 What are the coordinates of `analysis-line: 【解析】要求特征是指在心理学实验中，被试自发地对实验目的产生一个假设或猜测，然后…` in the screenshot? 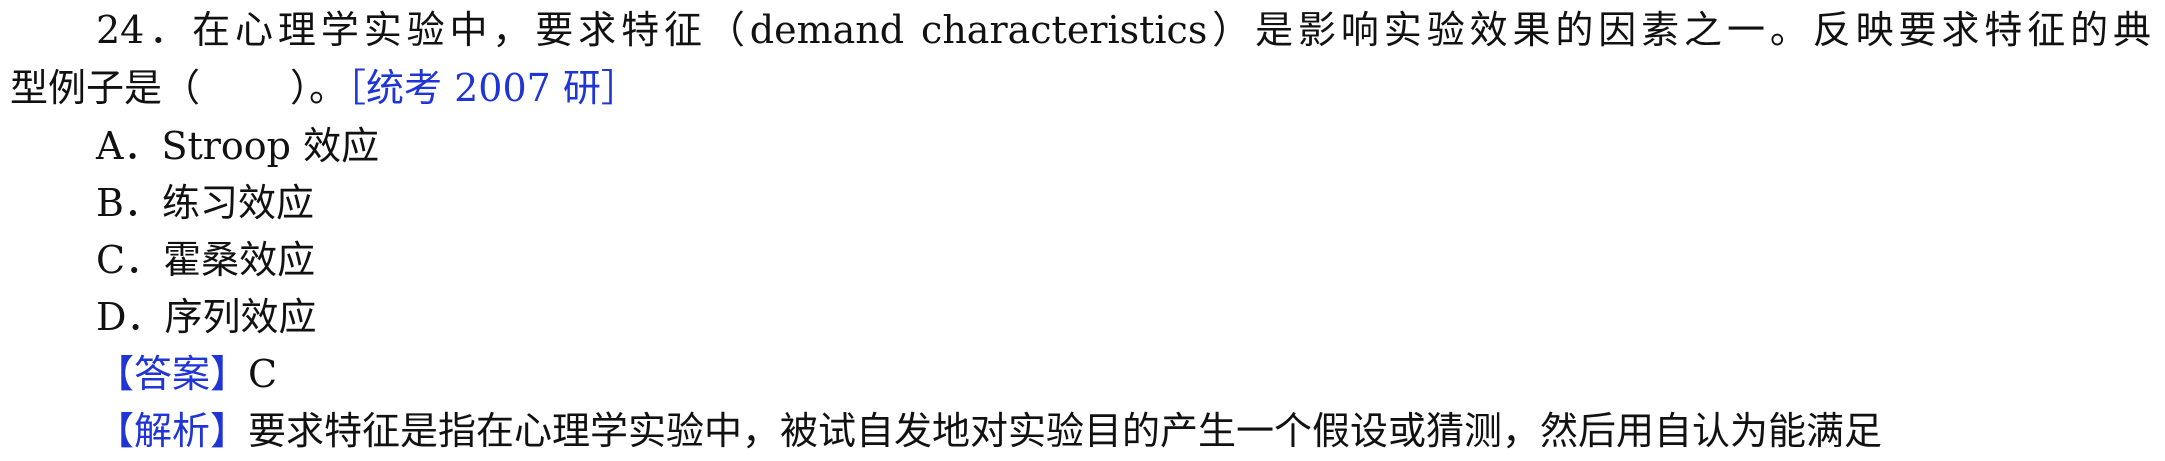 It's located at (1123, 431).